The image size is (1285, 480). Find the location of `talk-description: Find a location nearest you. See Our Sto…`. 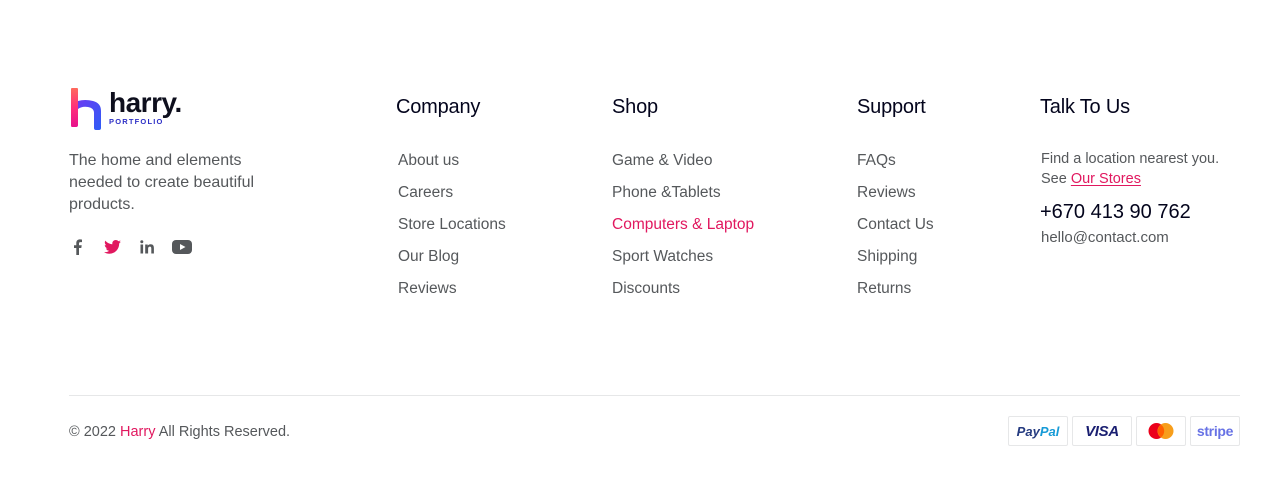

talk-description: Find a location nearest you. See Our Sto… is located at coordinates (1141, 169).